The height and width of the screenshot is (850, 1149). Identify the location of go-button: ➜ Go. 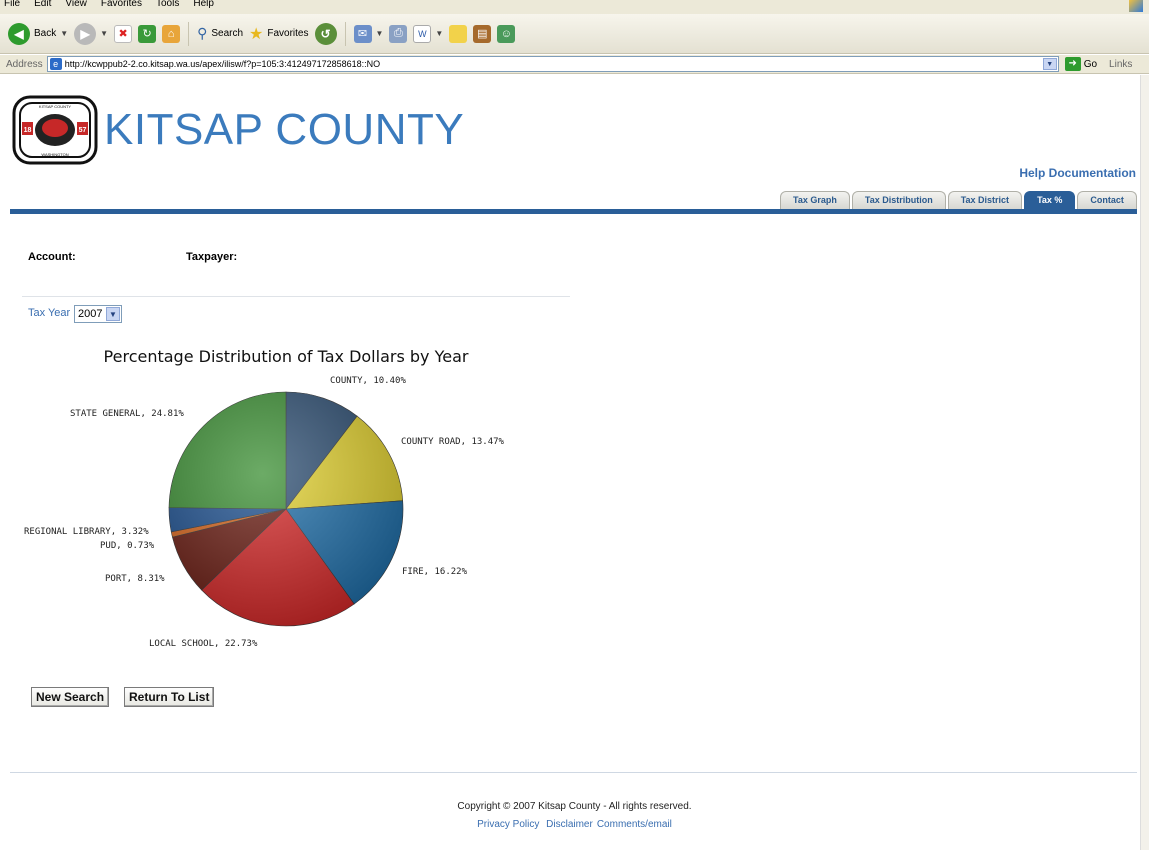
(1081, 64).